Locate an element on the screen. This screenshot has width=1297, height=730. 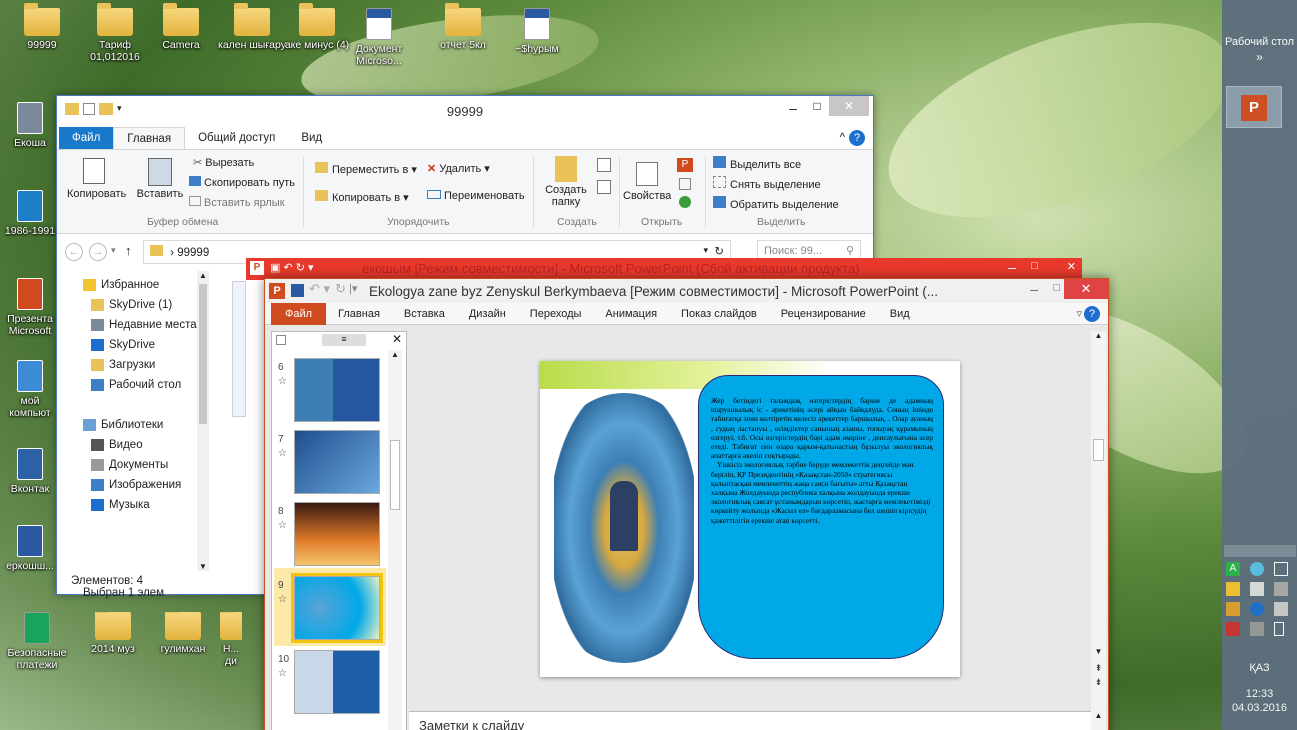
nav-item-5: Загрузки is located at coordinates (123, 365).